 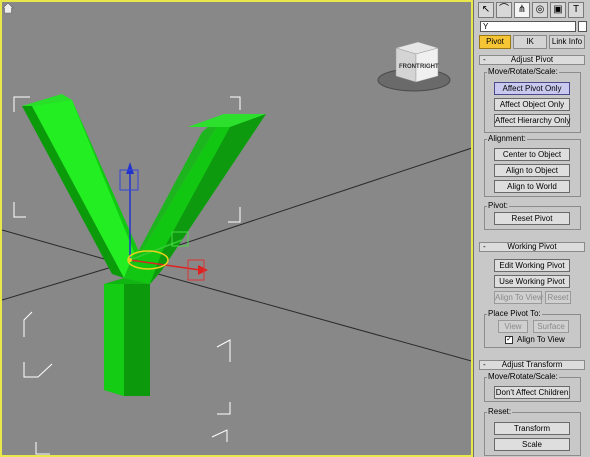 What do you see at coordinates (522, 10) in the screenshot?
I see `hierarchy-icon: ⋔` at bounding box center [522, 10].